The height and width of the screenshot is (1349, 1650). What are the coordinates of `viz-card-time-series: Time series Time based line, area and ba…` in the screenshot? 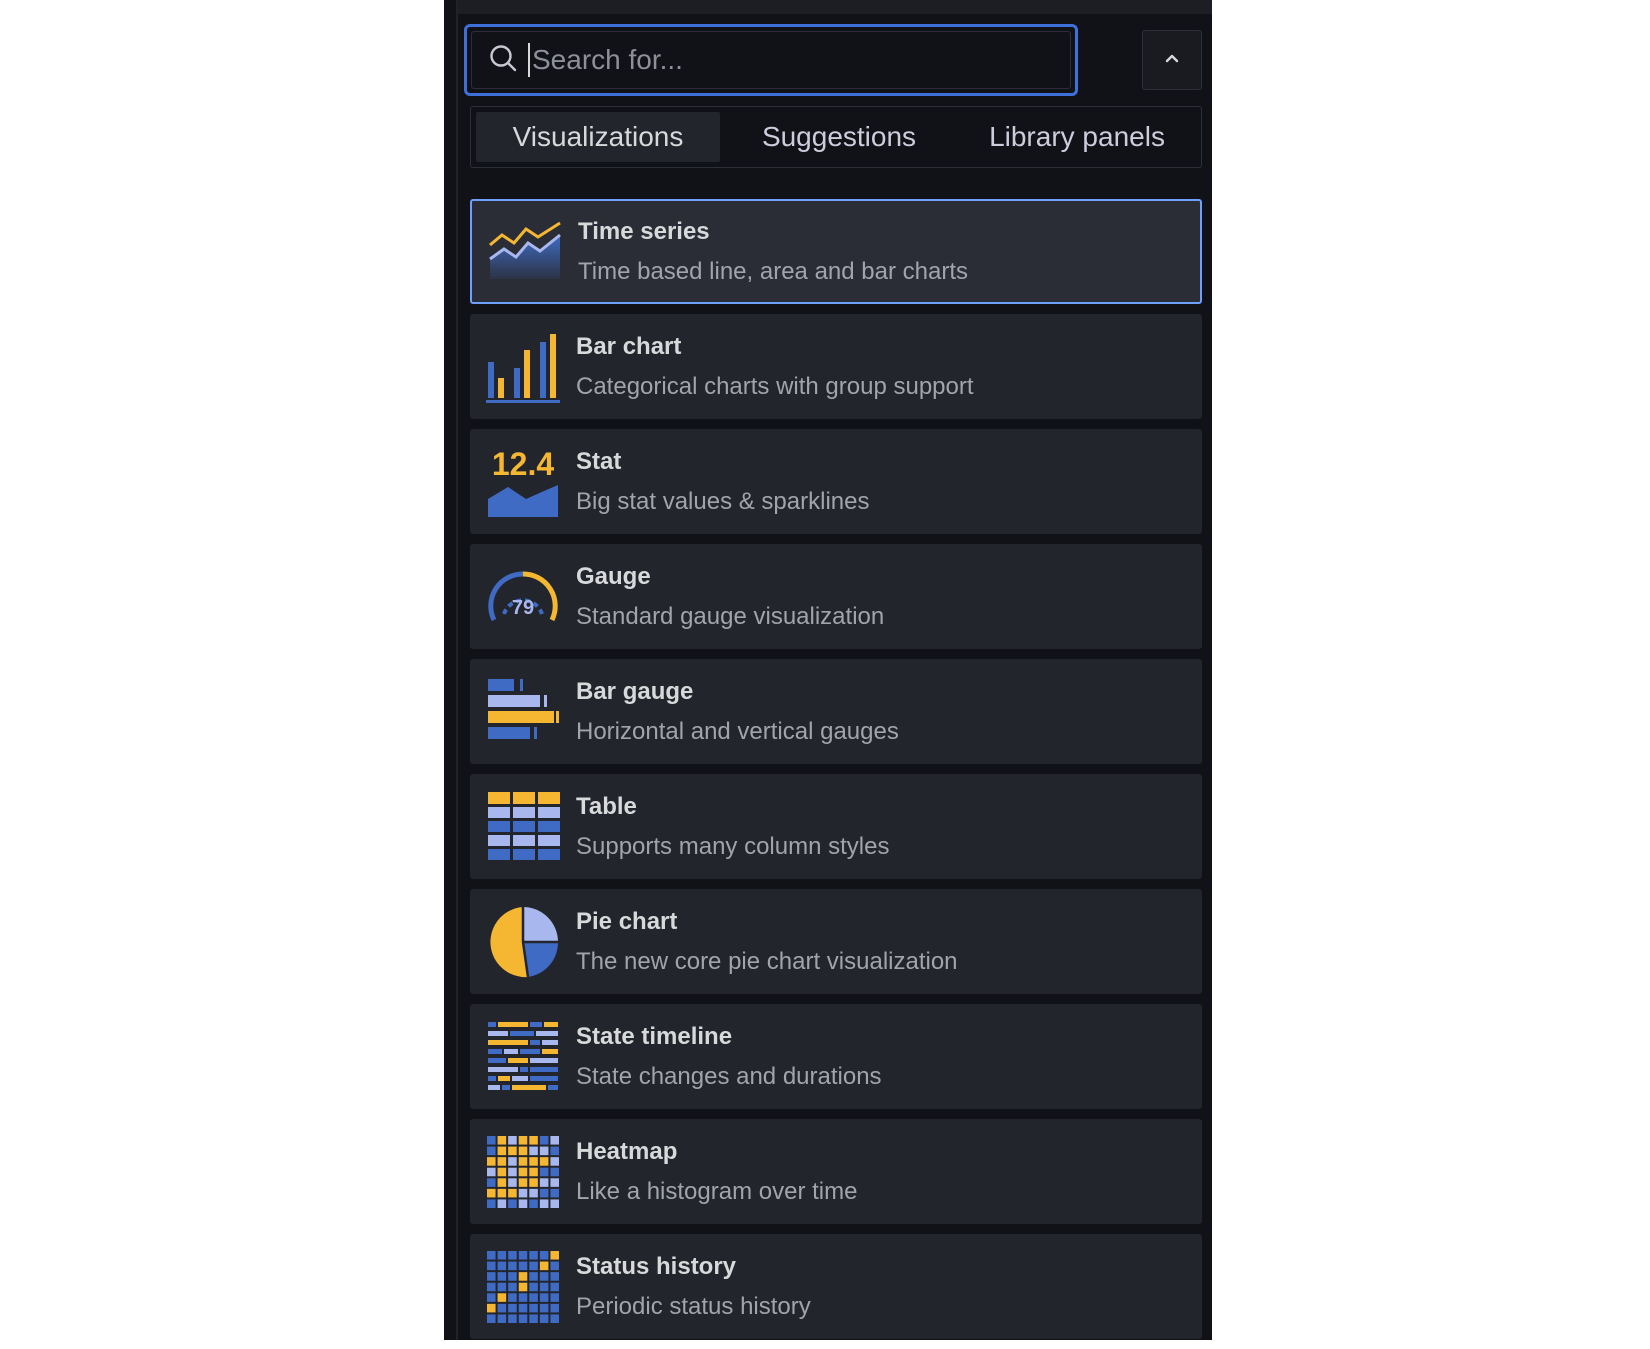 It's located at (836, 251).